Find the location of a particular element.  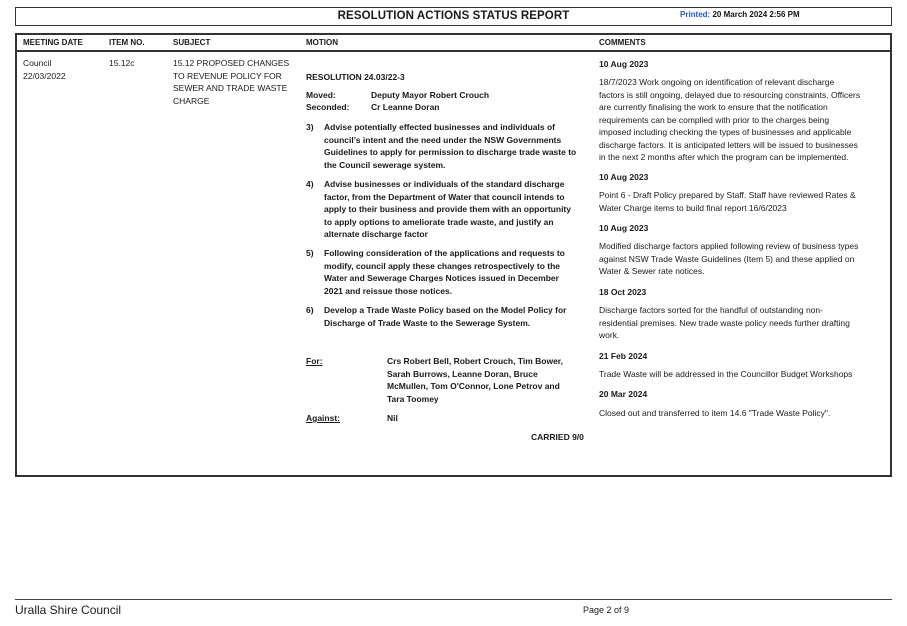

motion-item-number: 6) is located at coordinates (310, 310).